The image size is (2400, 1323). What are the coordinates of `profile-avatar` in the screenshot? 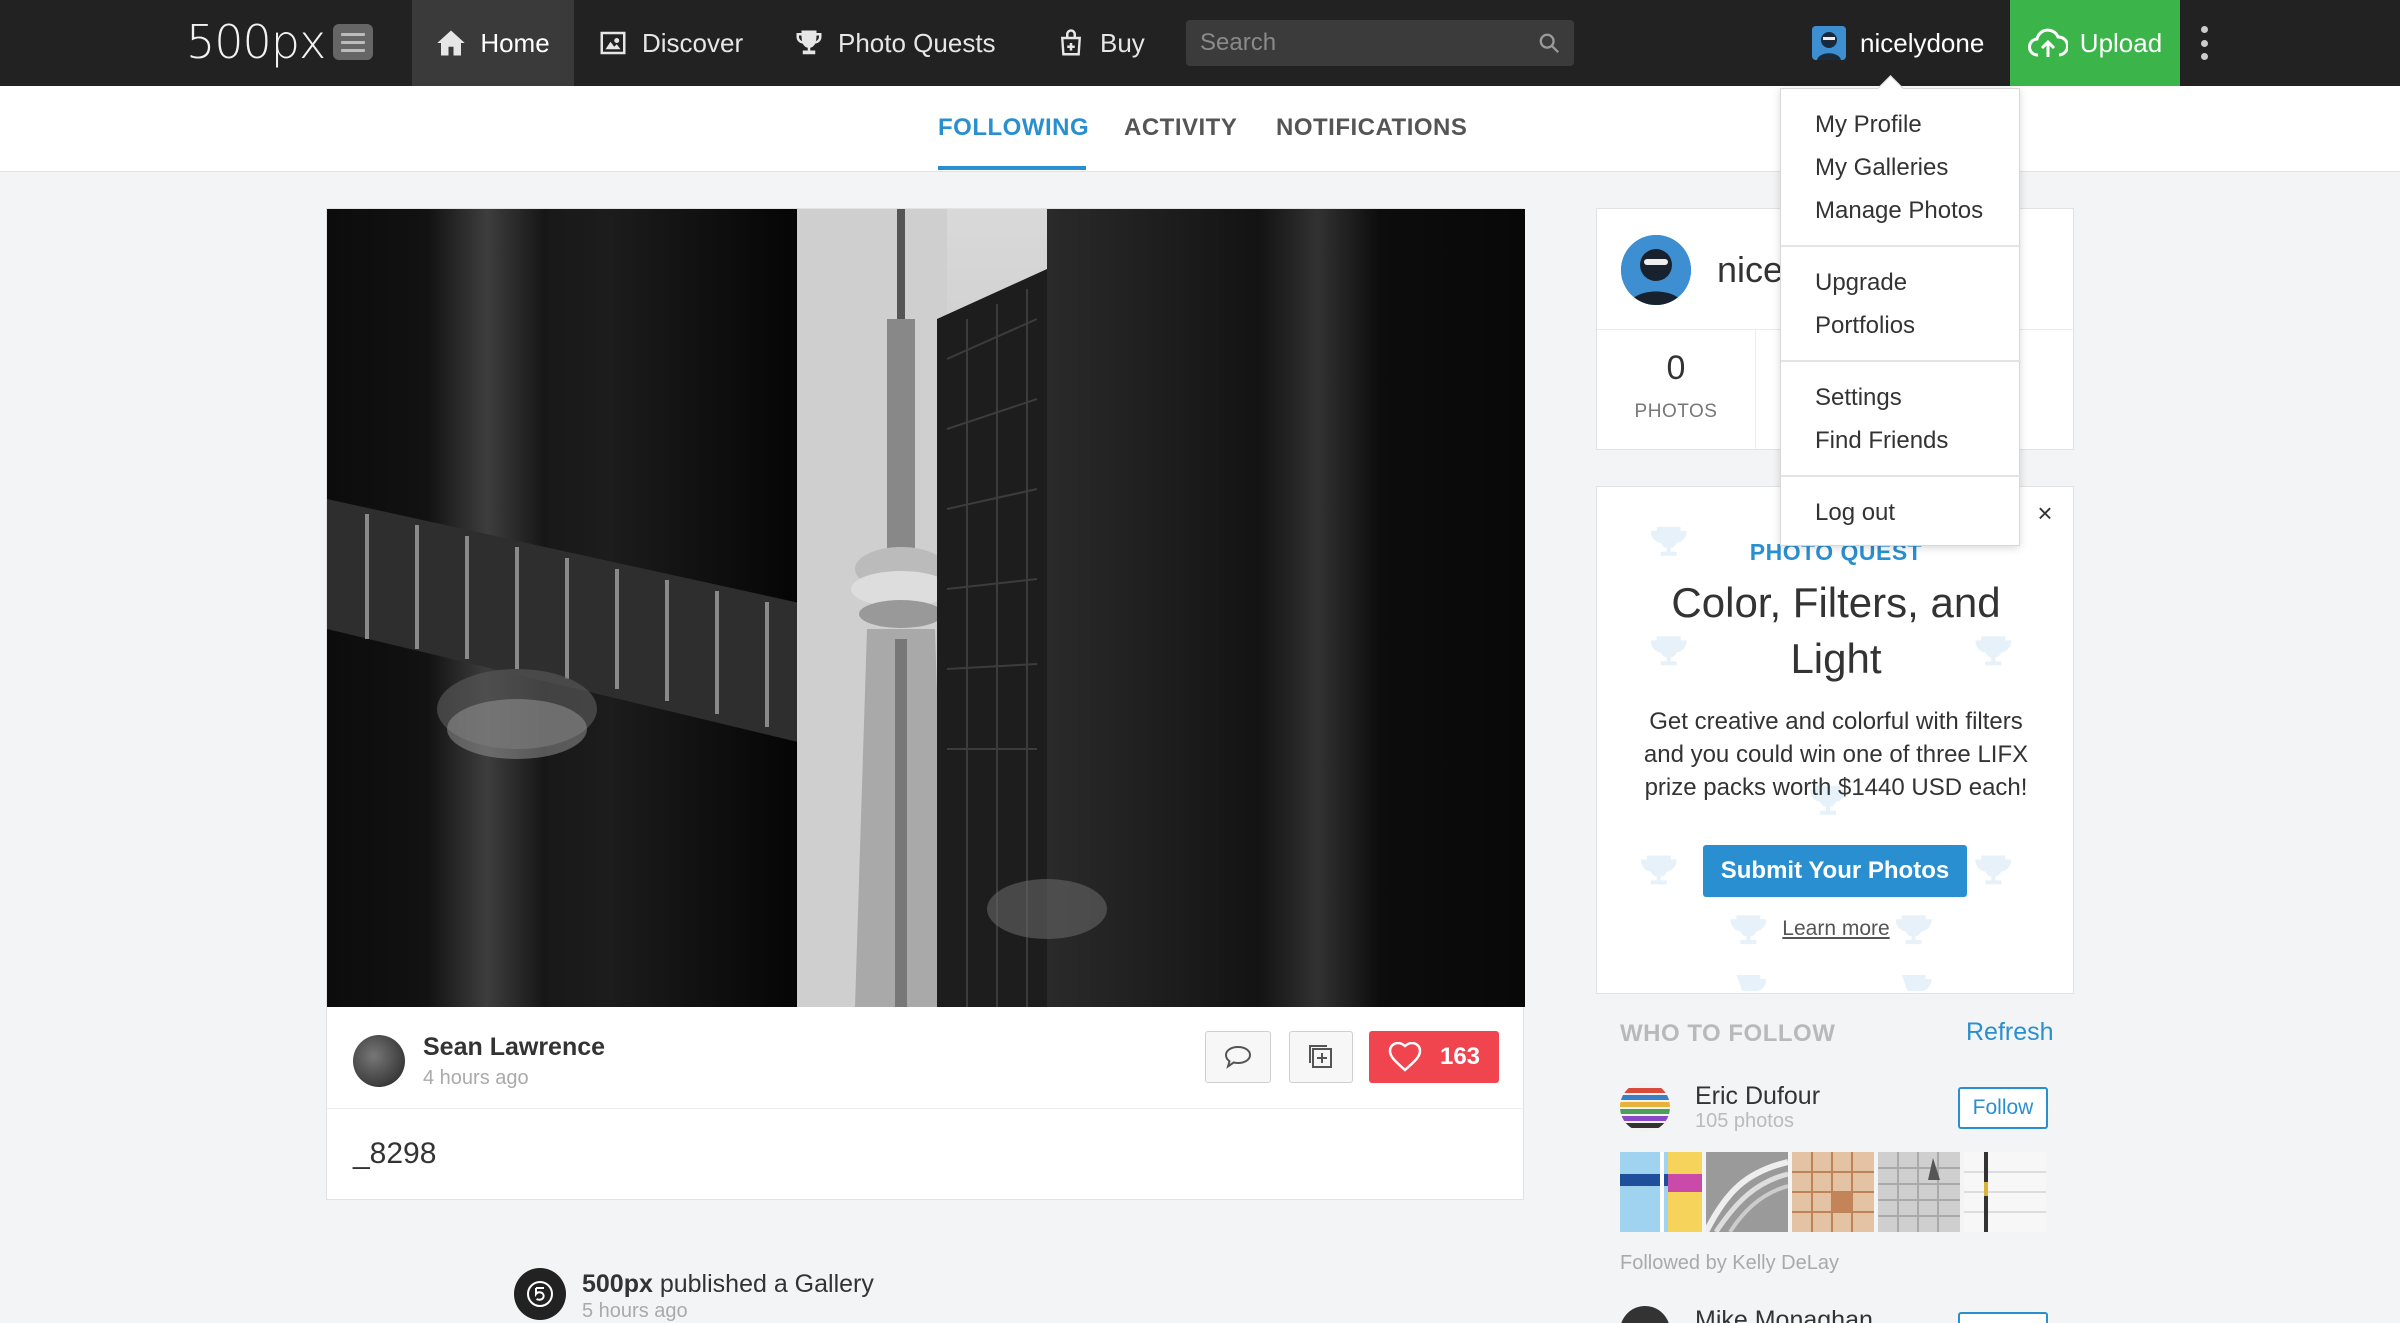 It's located at (1656, 270).